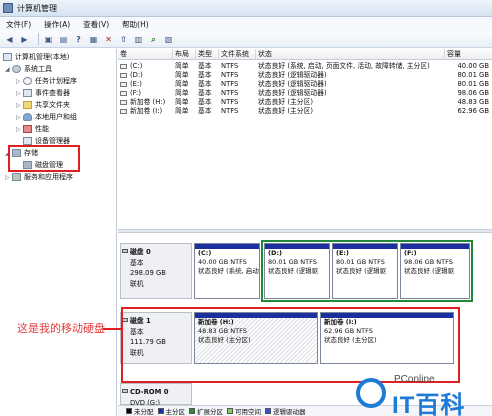 Image resolution: width=492 pixels, height=416 pixels. What do you see at coordinates (145, 75) in the screenshot?
I see `cell-vol: (D:)` at bounding box center [145, 75].